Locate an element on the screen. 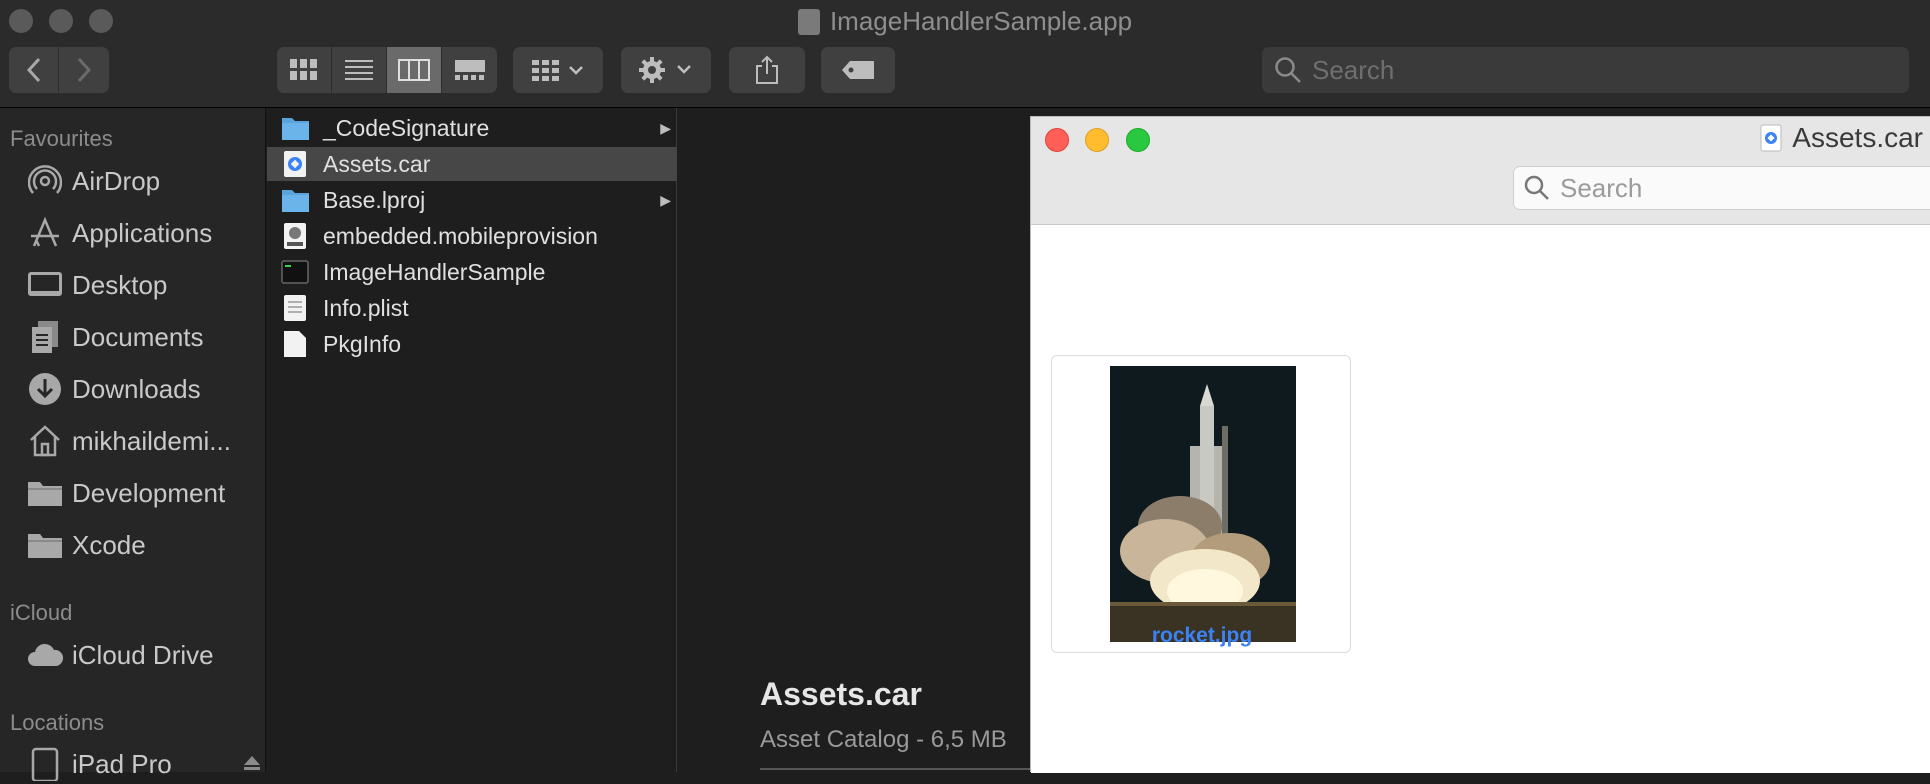  search-field: Search is located at coordinates (1585, 70).